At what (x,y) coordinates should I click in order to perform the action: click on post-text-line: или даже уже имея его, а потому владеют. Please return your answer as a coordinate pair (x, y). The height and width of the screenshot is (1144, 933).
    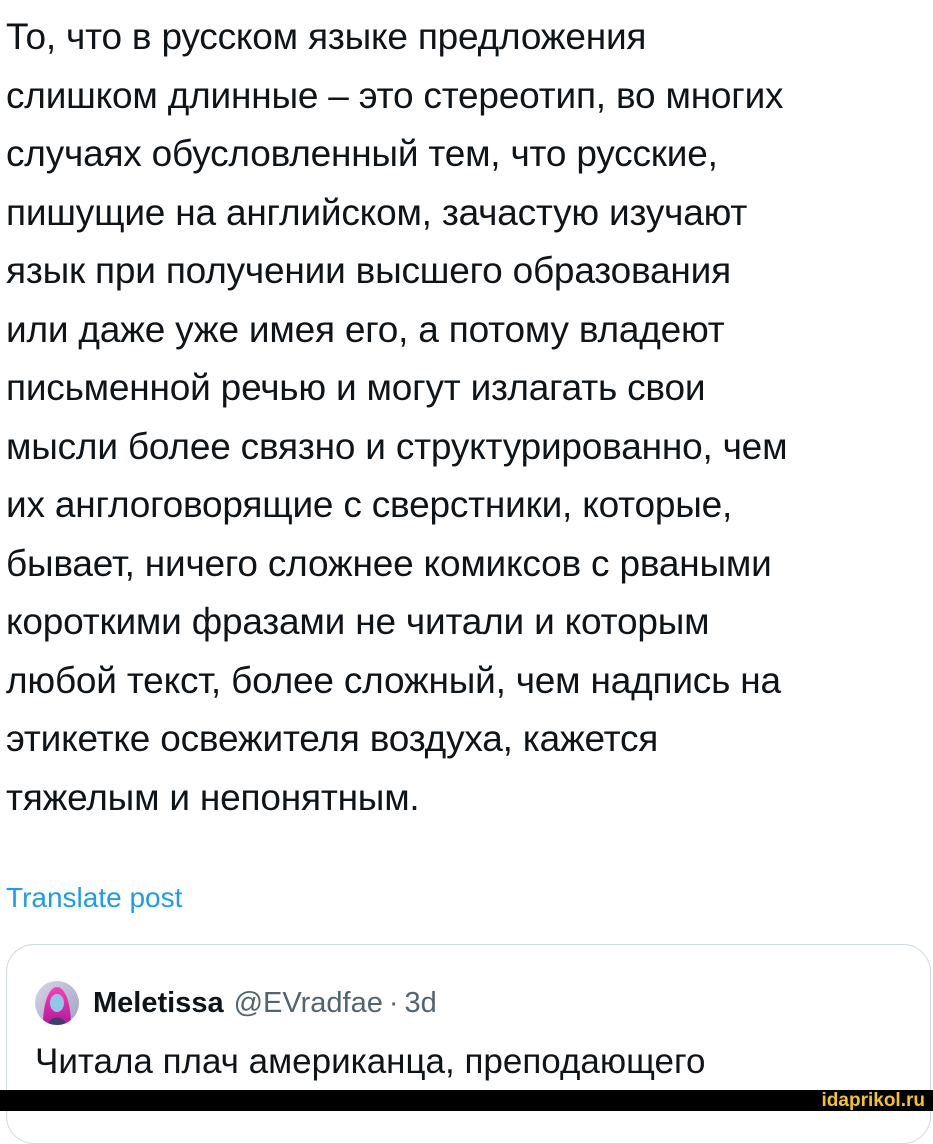
    Looking at the image, I should click on (365, 329).